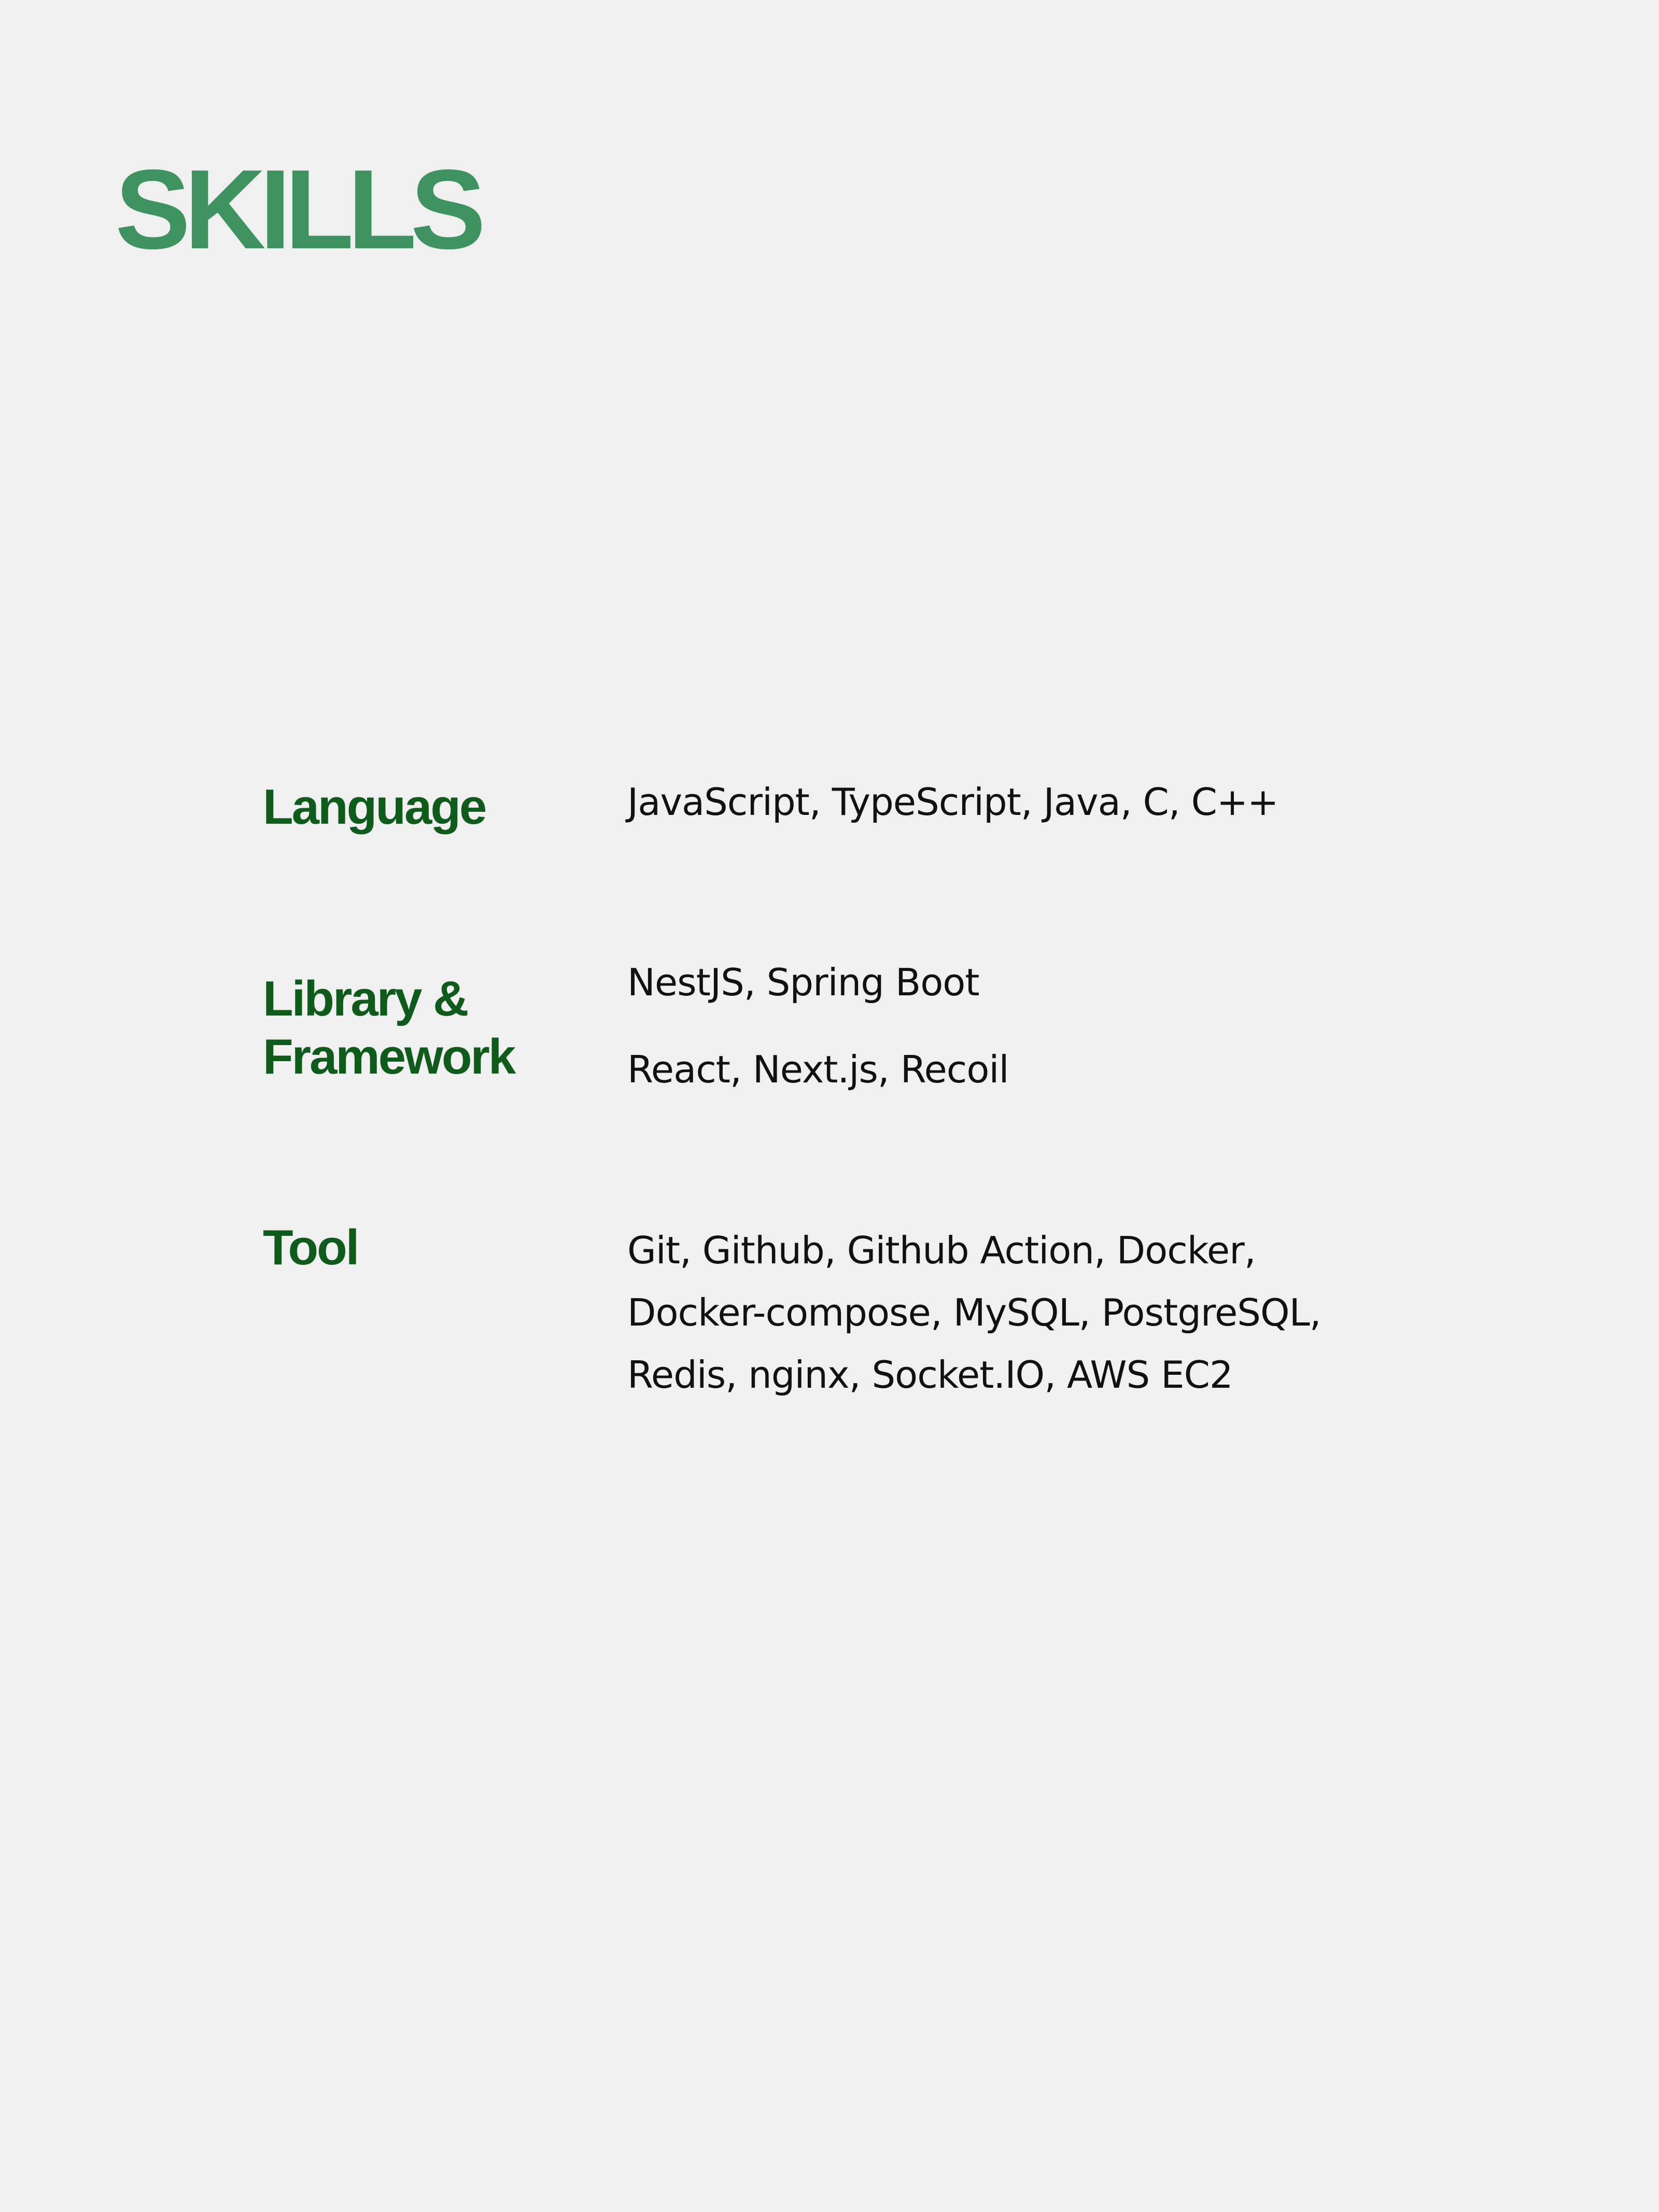 The image size is (1659, 2212). What do you see at coordinates (941, 1250) in the screenshot?
I see `skill-line-tool-1: Git, Github, Github Action, Docker,` at bounding box center [941, 1250].